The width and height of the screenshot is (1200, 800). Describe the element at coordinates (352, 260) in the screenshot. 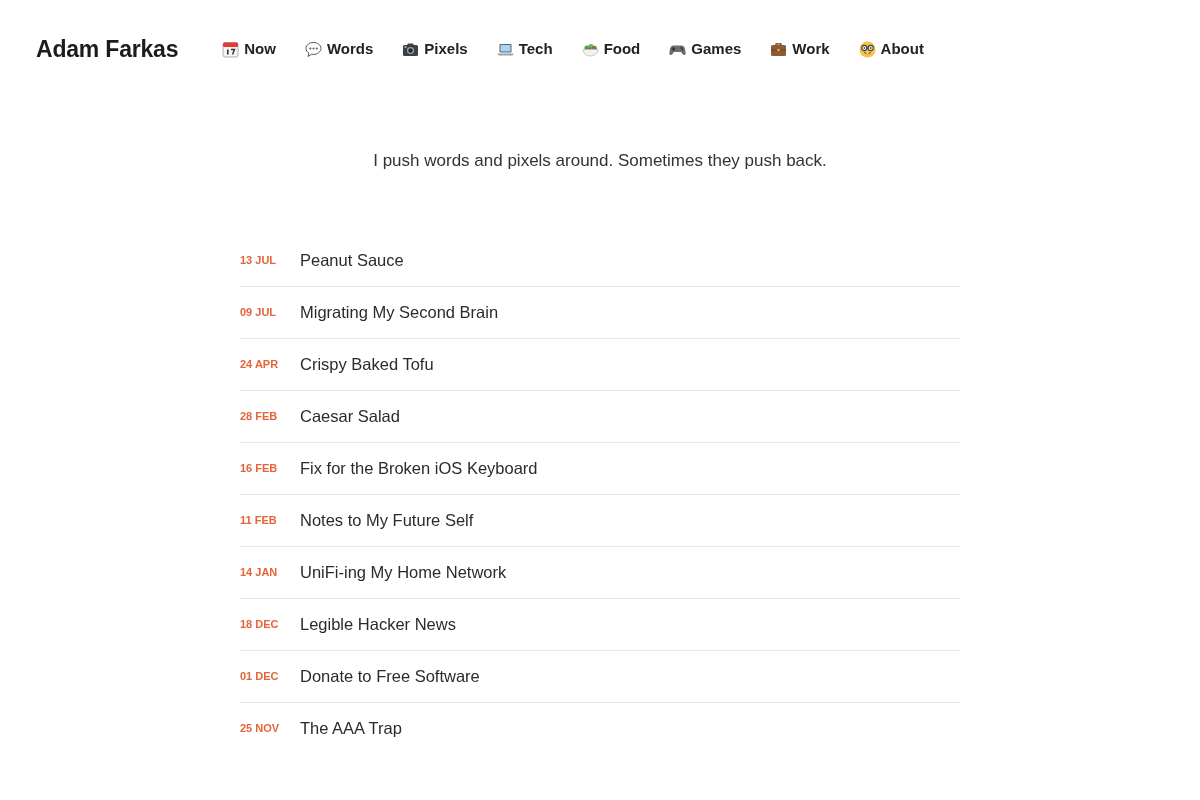

I see `post-title-link: Peanut Sauce` at that location.